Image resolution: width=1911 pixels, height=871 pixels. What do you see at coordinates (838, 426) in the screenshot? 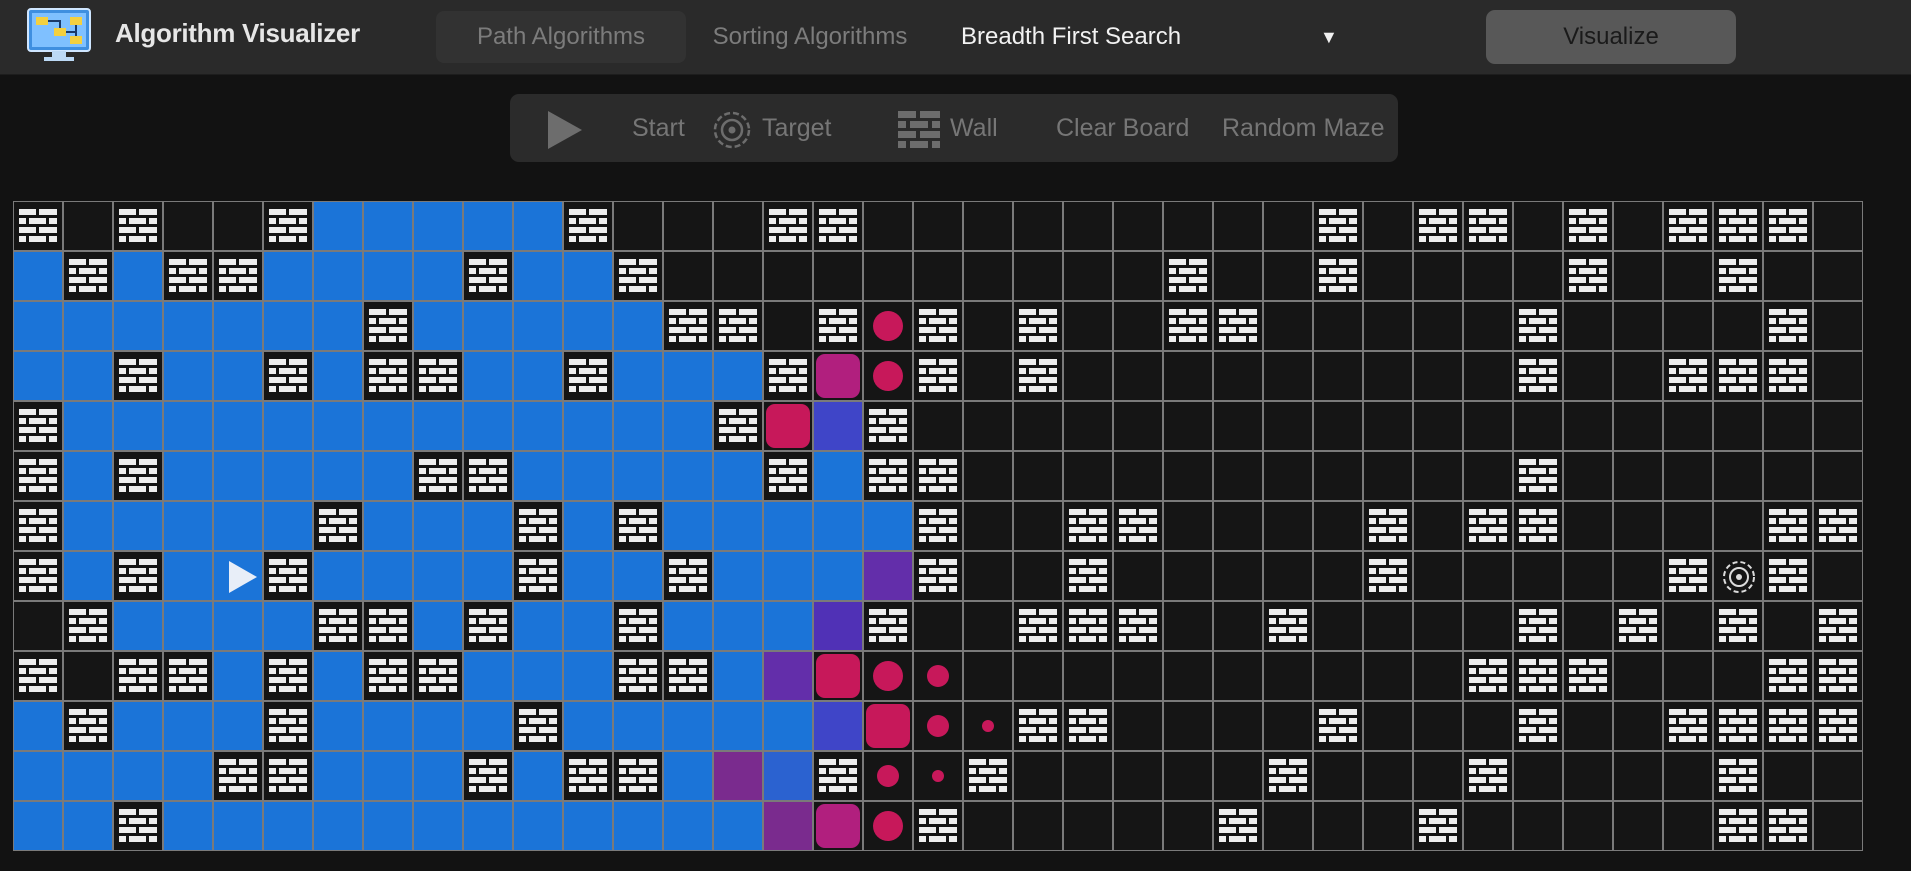
I see `frontier-cell` at bounding box center [838, 426].